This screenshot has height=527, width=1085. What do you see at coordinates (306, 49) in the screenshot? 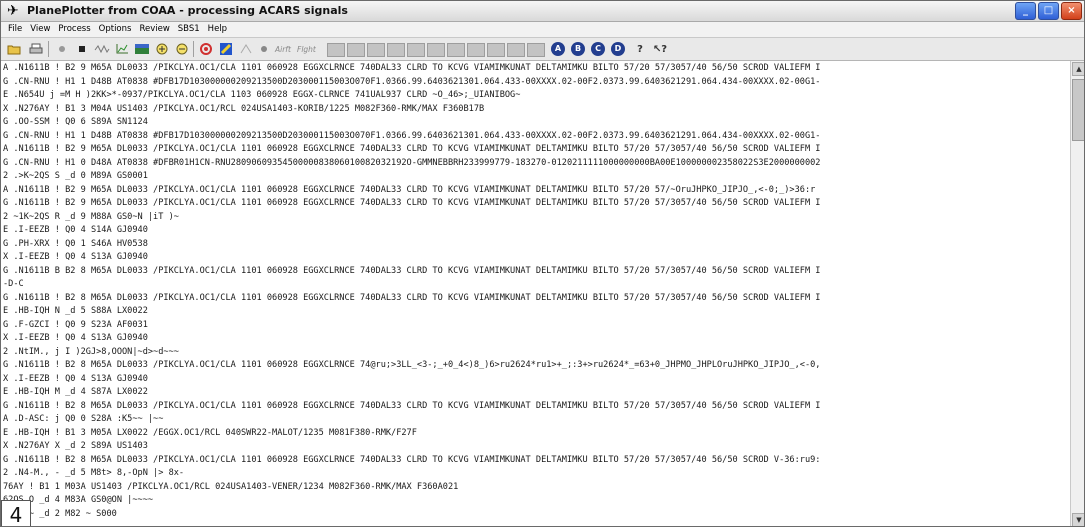
I see `flight-filter-label: Flght` at bounding box center [306, 49].